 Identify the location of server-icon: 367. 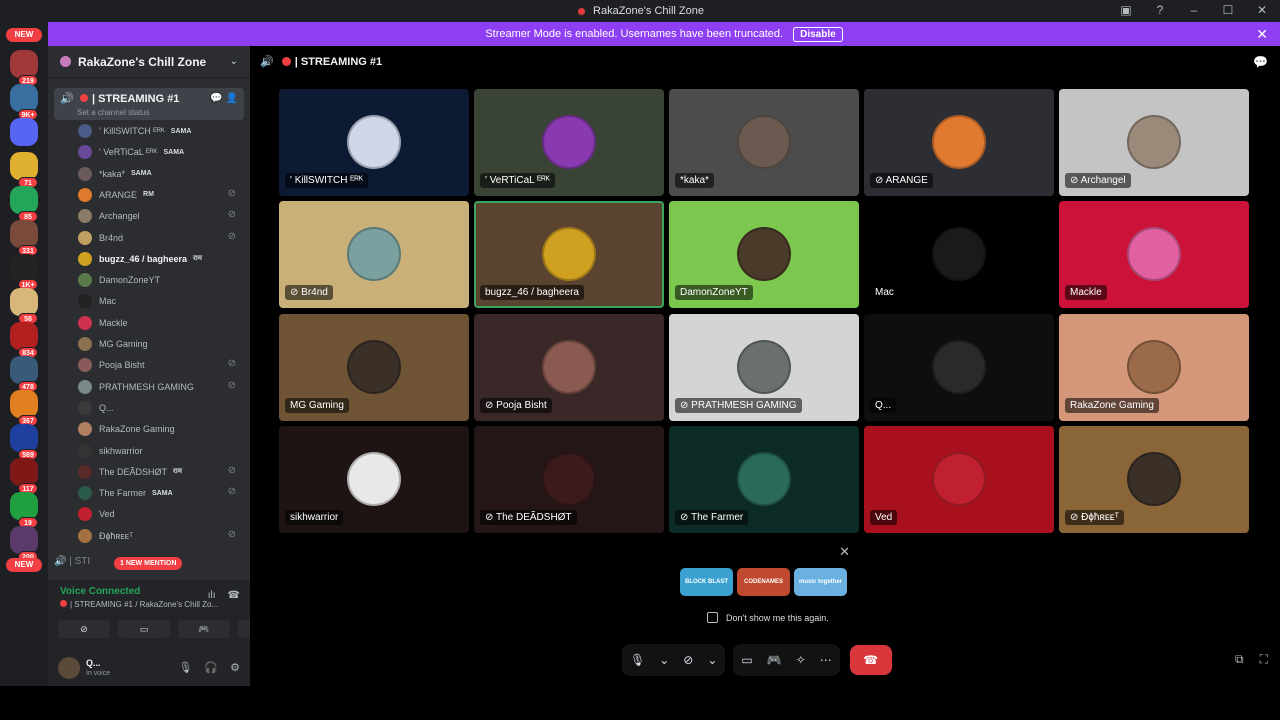
(24, 408).